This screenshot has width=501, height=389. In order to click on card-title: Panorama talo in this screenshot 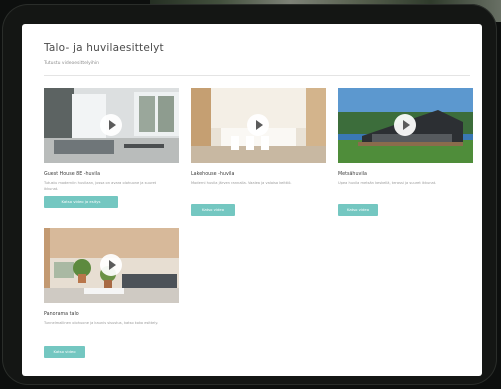, I will do `click(61, 314)`.